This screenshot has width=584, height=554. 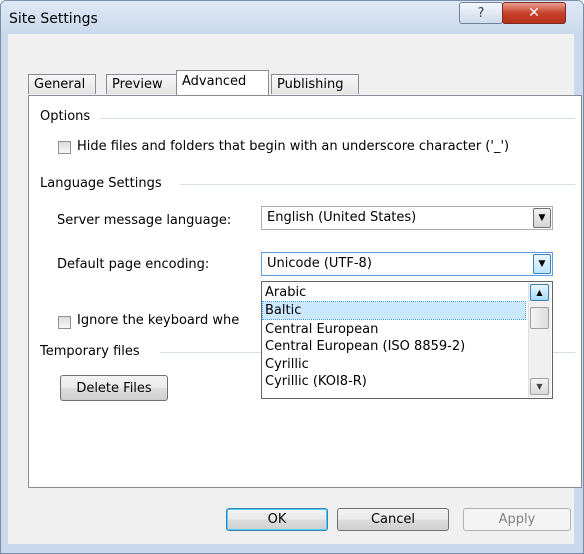 I want to click on list-item: Central European, so click(x=394, y=329).